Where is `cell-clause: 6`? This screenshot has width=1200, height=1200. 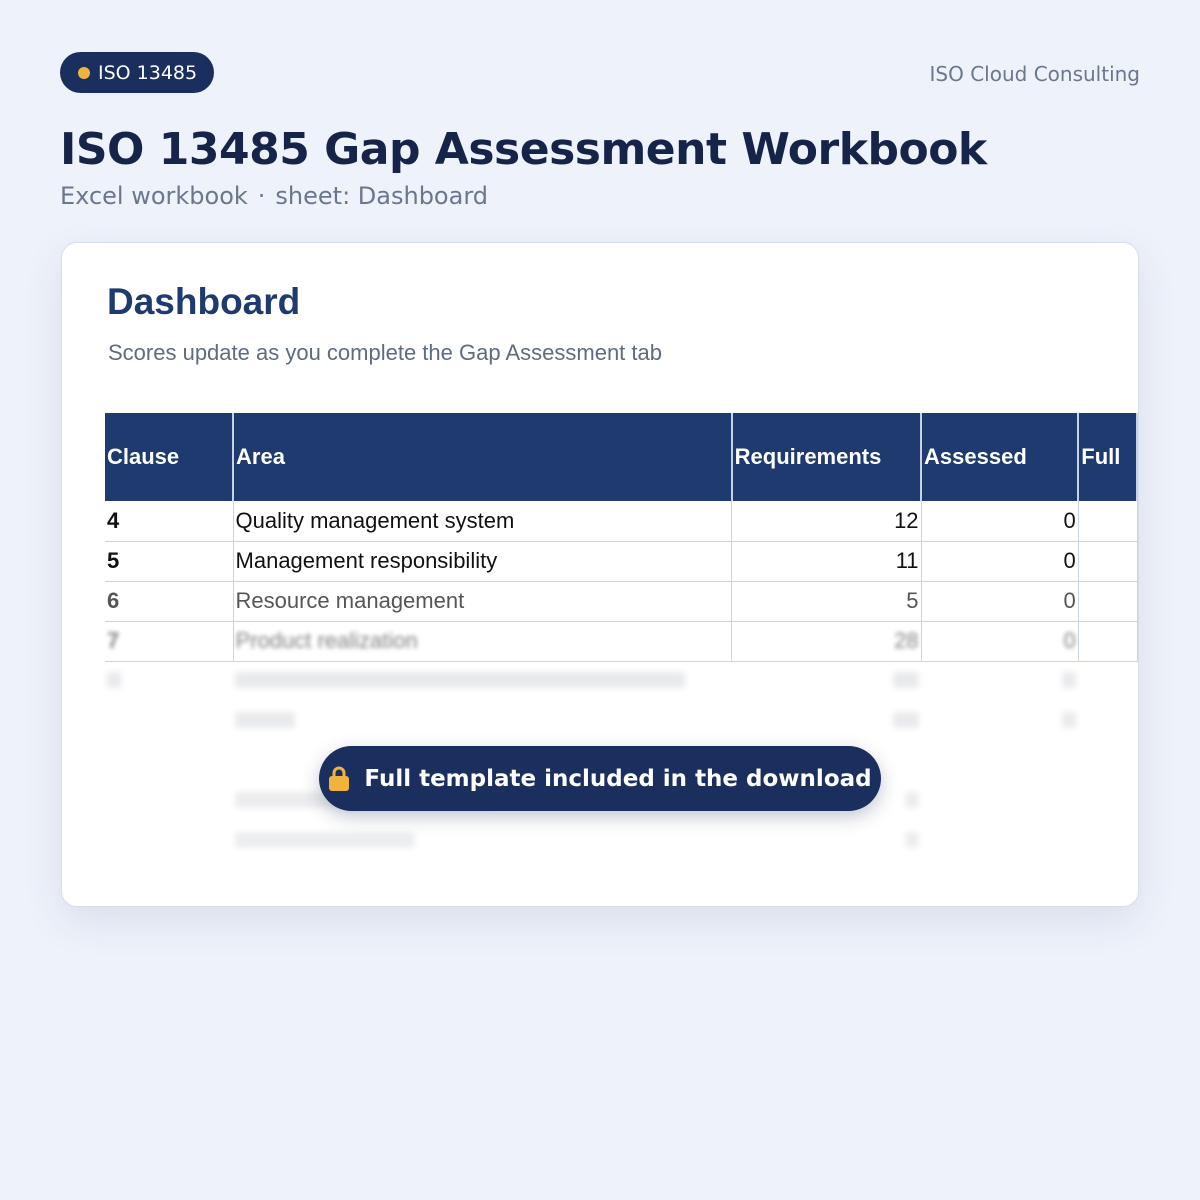 cell-clause: 6 is located at coordinates (169, 601).